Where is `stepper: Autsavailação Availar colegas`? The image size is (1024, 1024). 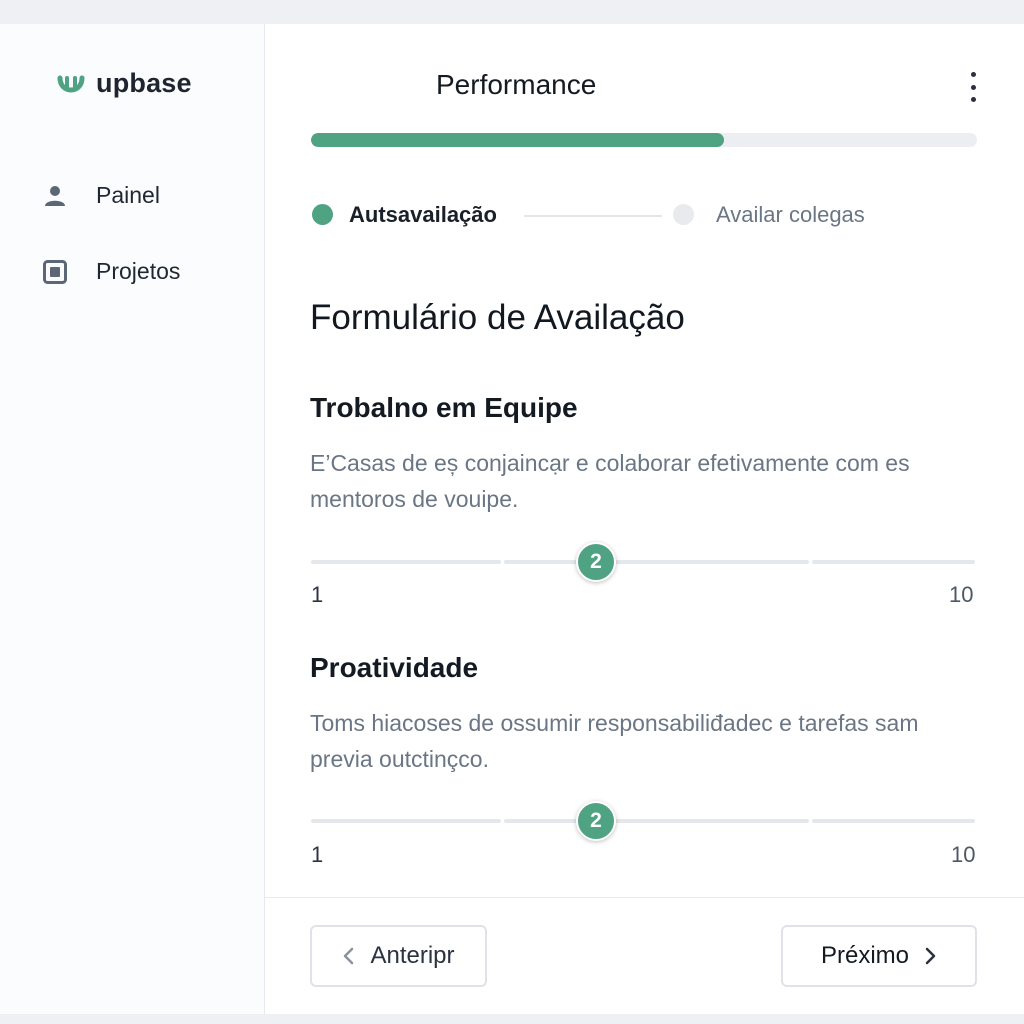 stepper: Autsavailação Availar colegas is located at coordinates (611, 215).